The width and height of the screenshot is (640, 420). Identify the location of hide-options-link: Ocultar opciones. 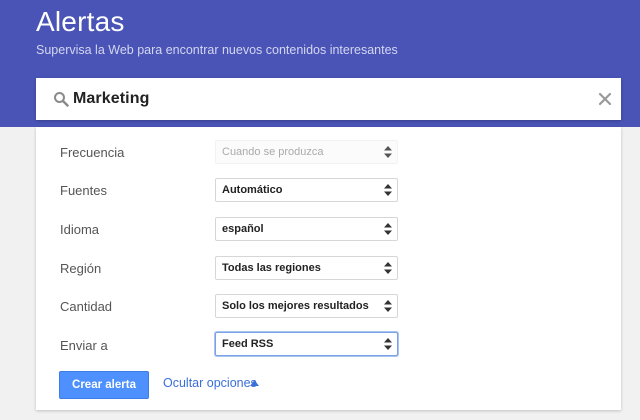
(210, 383).